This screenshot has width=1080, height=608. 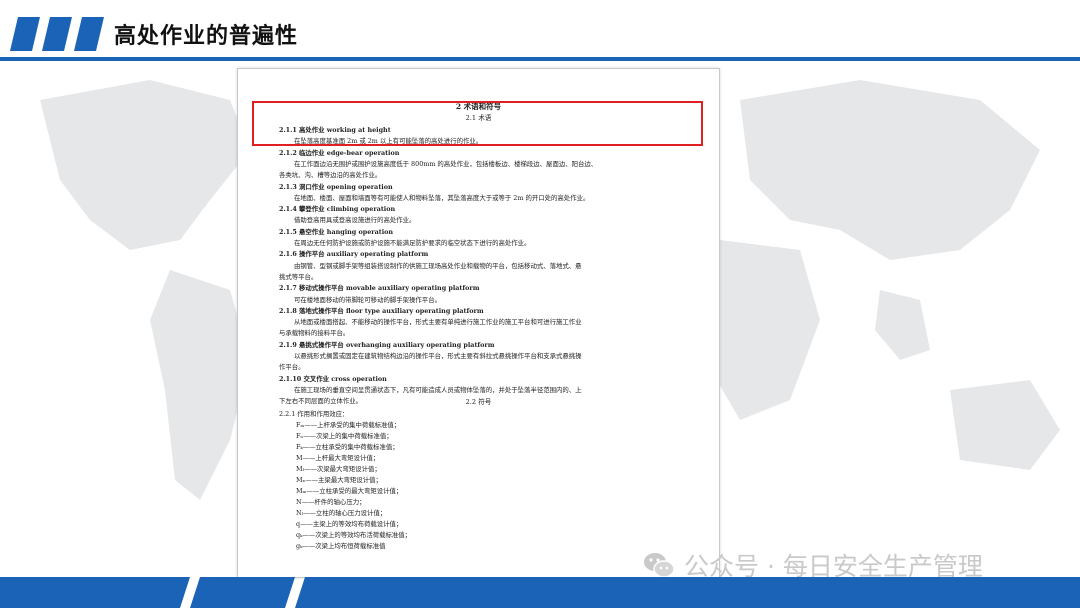 I want to click on symbol-item: Fₖ——立柱承受的集中荷载标准值；, so click(x=347, y=447).